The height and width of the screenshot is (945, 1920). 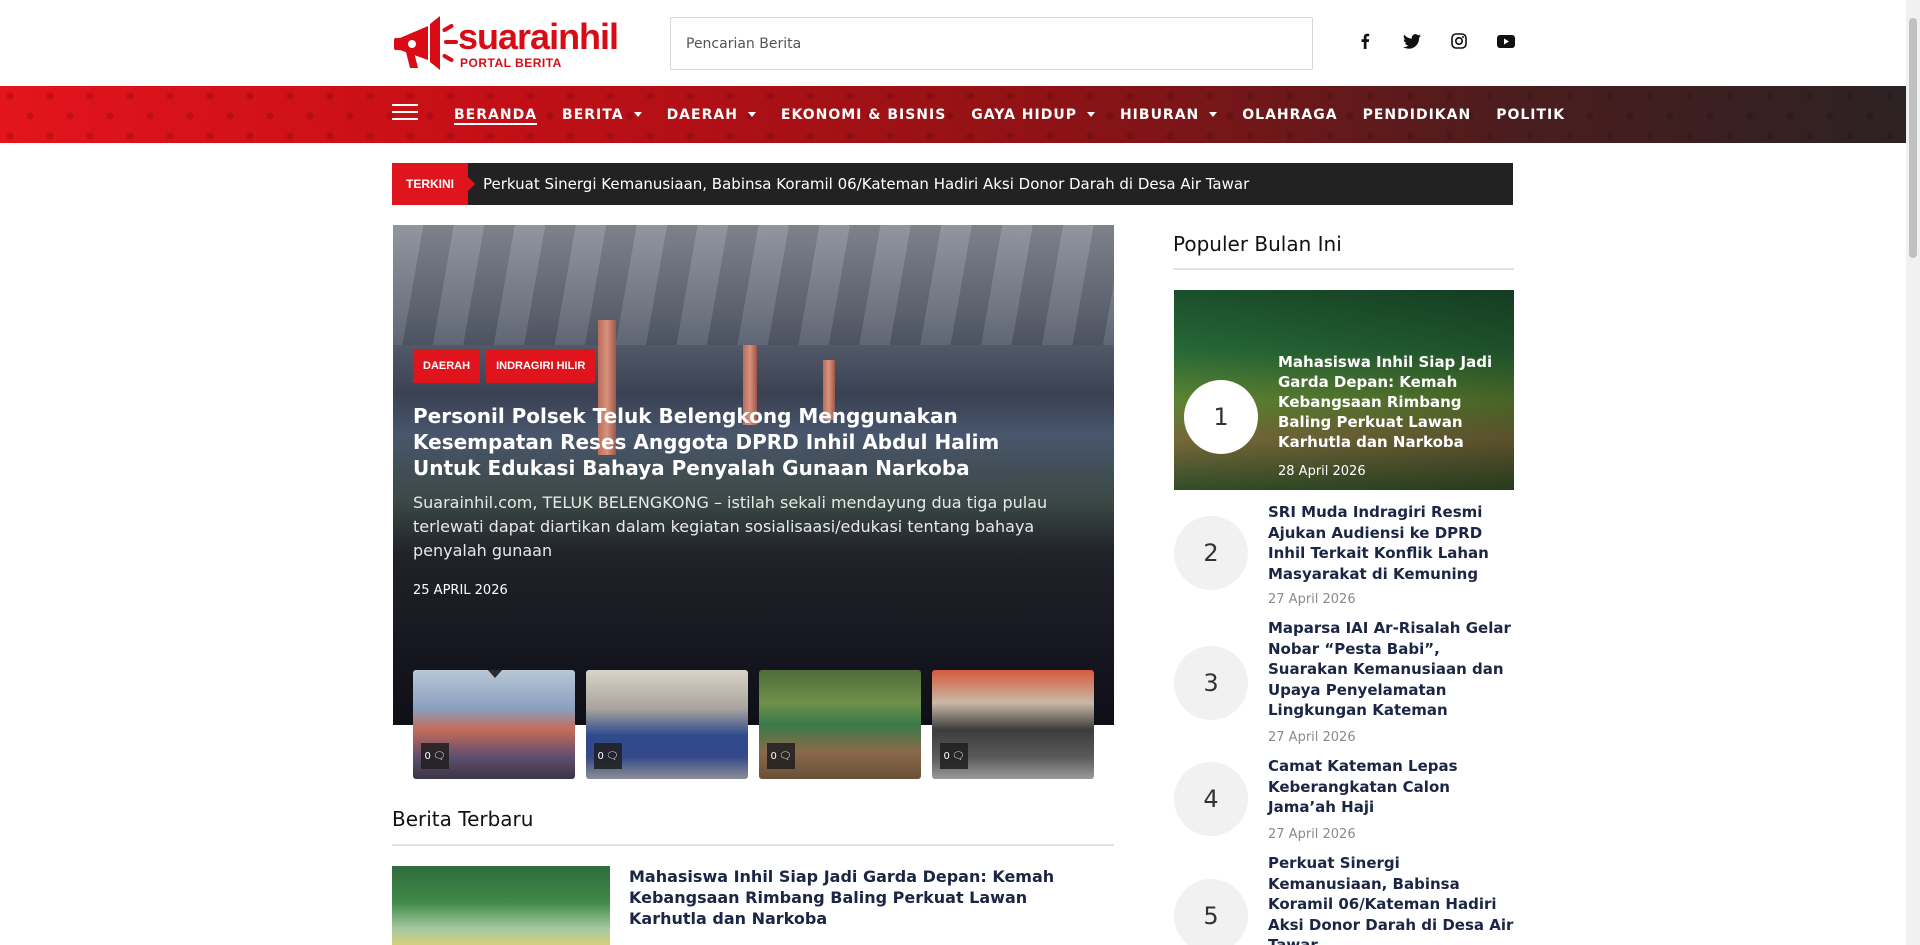 I want to click on nav-item-politik: POLITIK, so click(x=1530, y=114).